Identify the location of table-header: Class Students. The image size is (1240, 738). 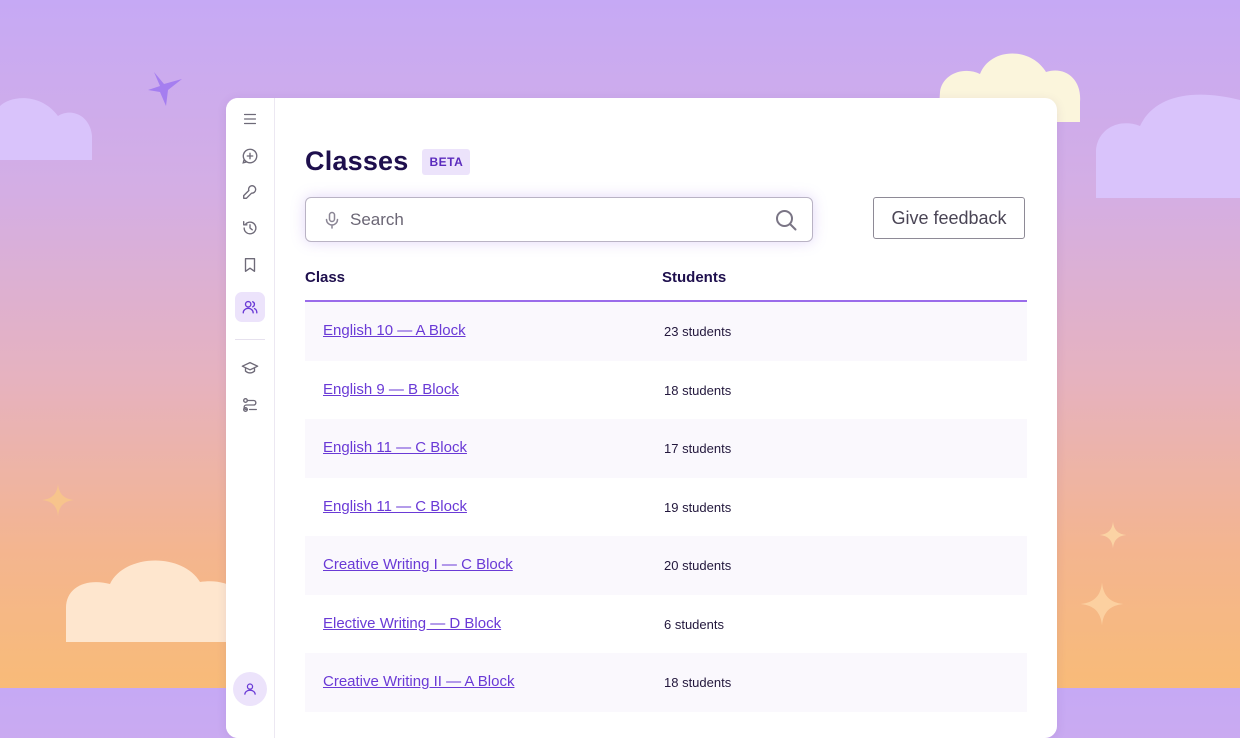
(666, 284).